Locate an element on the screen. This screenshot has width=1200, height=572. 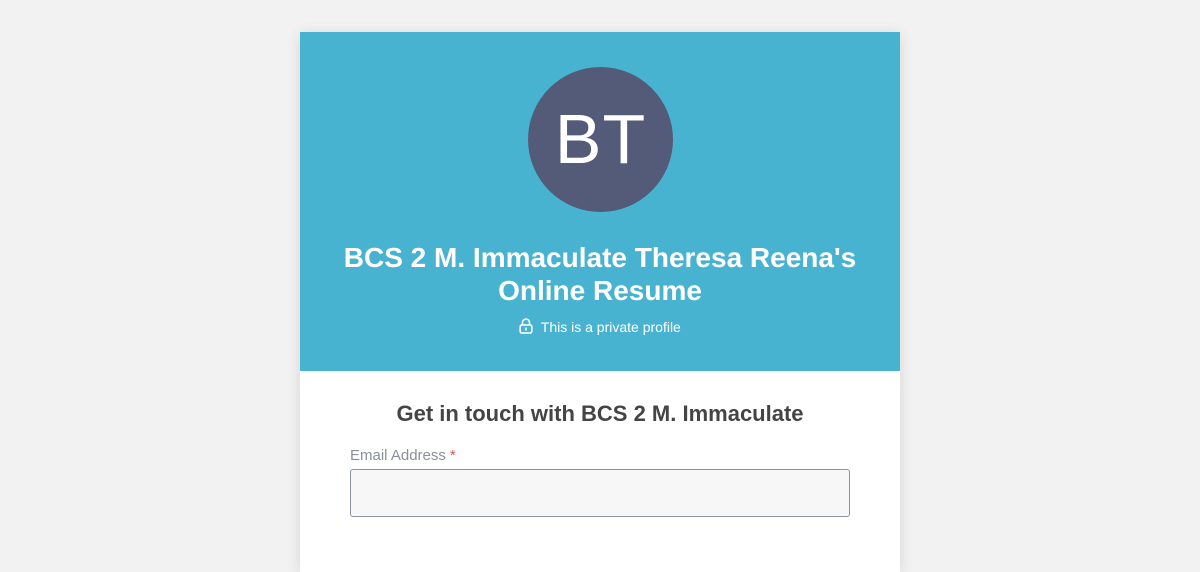
email-field is located at coordinates (600, 493).